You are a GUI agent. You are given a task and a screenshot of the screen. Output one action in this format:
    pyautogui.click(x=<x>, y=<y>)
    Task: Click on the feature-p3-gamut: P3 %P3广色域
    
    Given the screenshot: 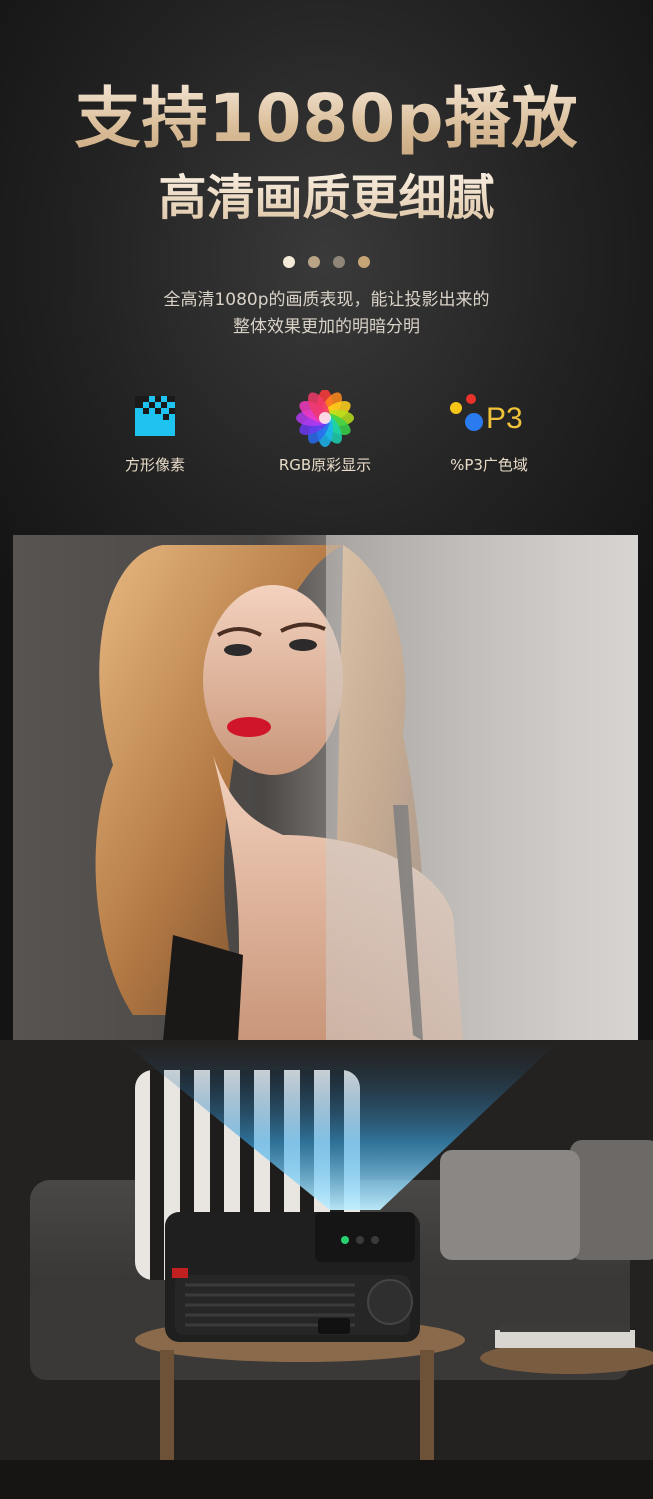 What is the action you would take?
    pyautogui.click(x=489, y=432)
    